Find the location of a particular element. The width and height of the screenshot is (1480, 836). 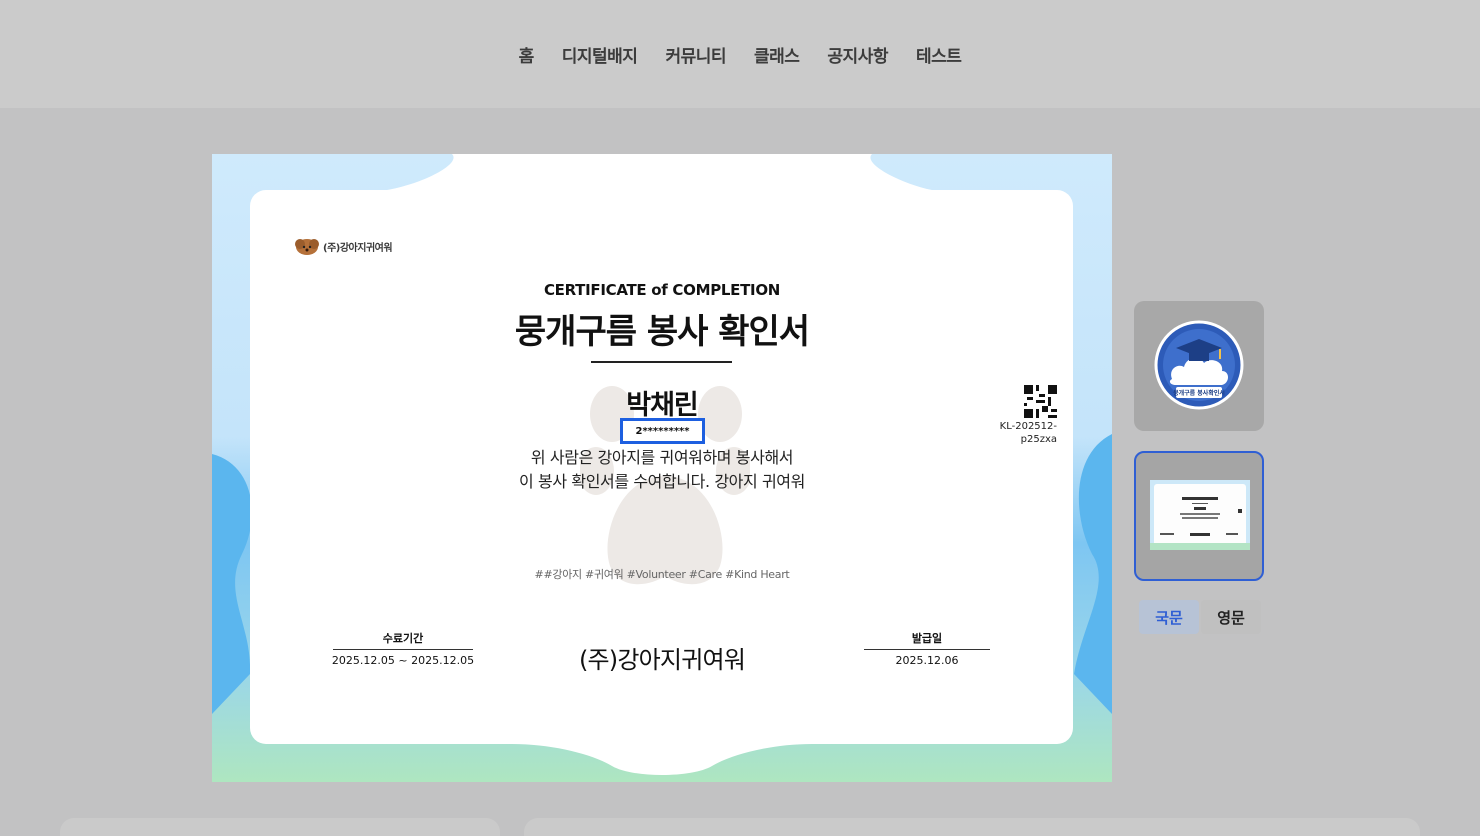

certificate-heading-en: CERTIFICATE of COMPLETION is located at coordinates (662, 290).